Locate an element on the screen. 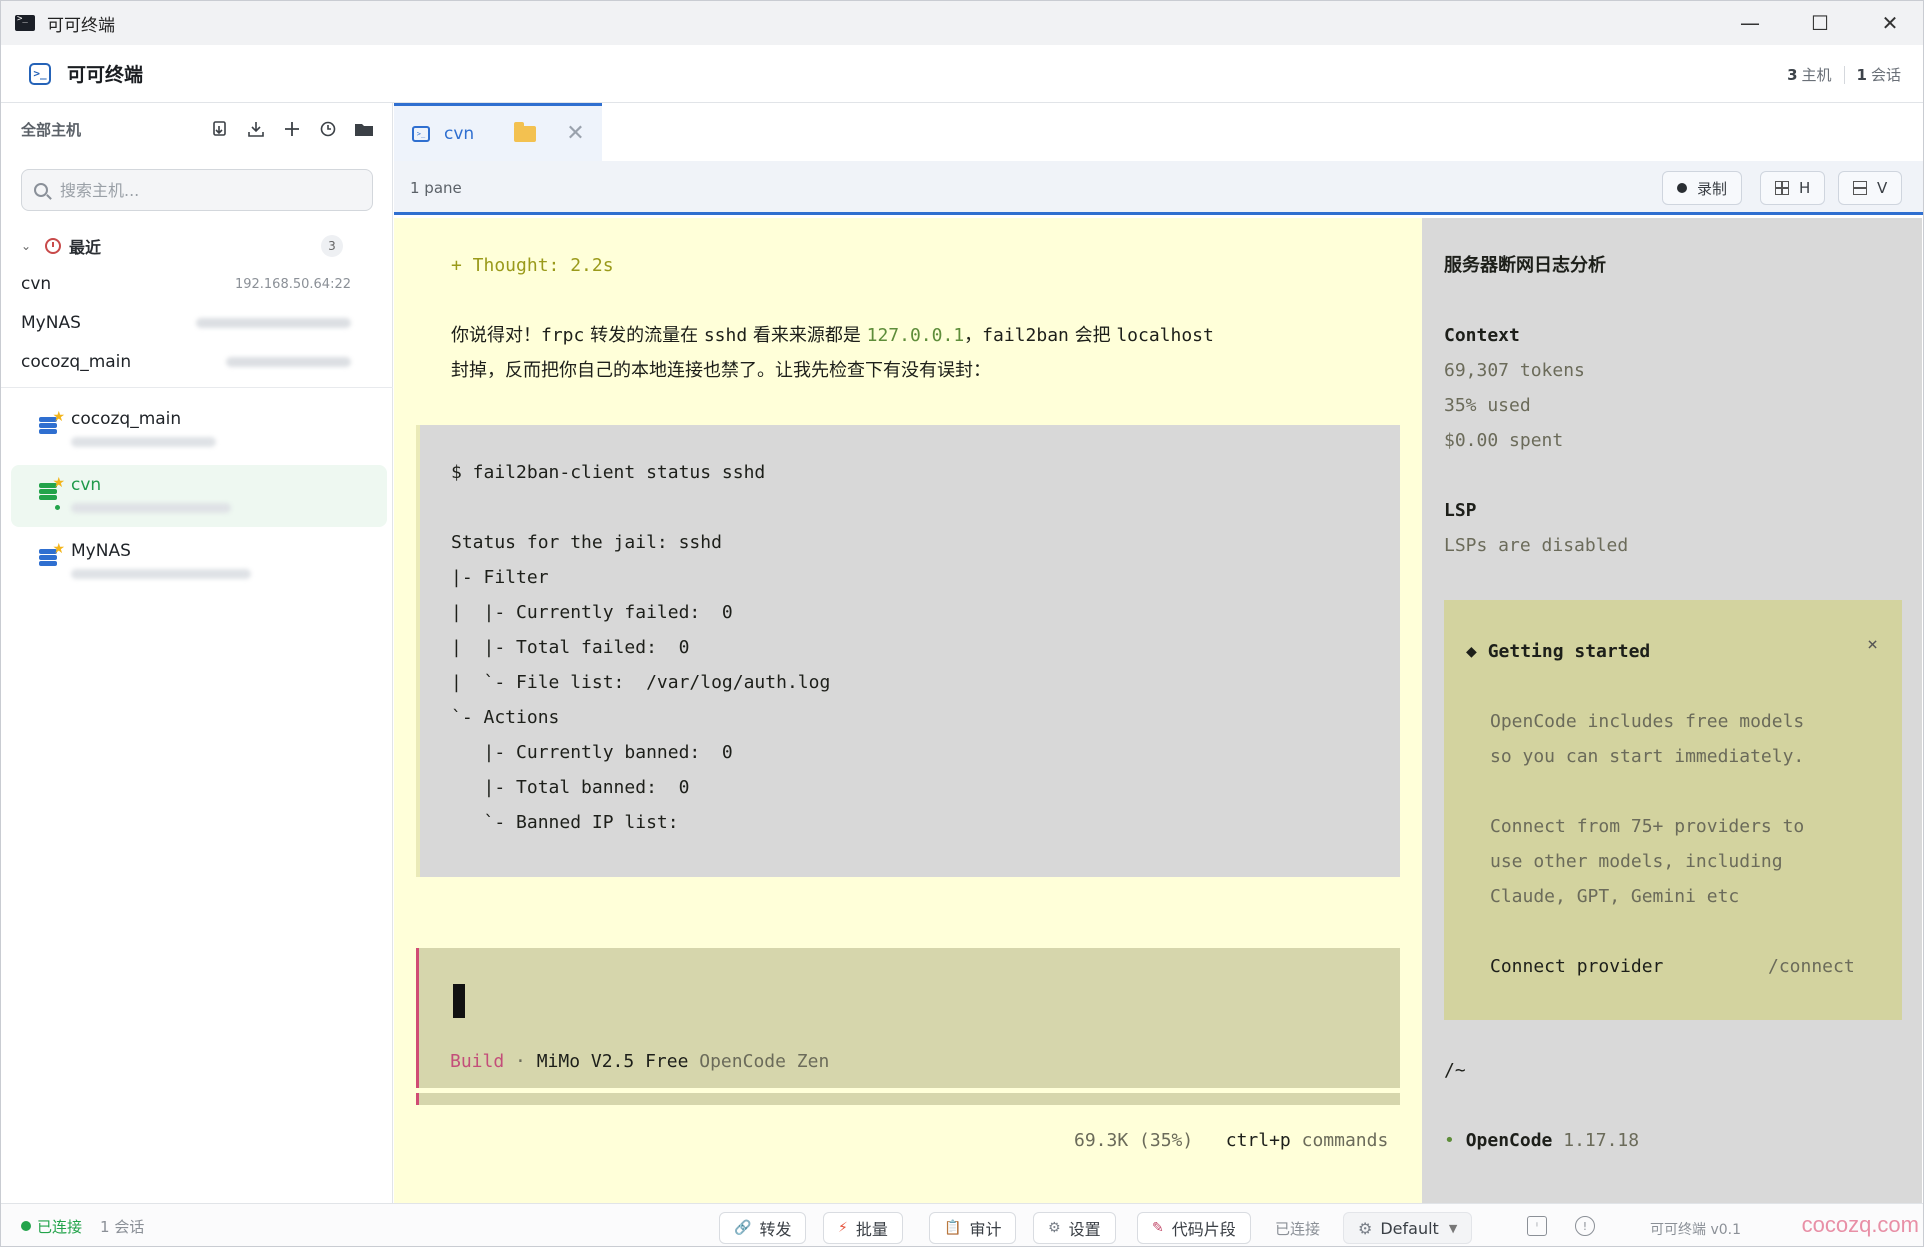 Image resolution: width=1924 pixels, height=1247 pixels. window-controls: — ☐ ✕ is located at coordinates (1819, 23).